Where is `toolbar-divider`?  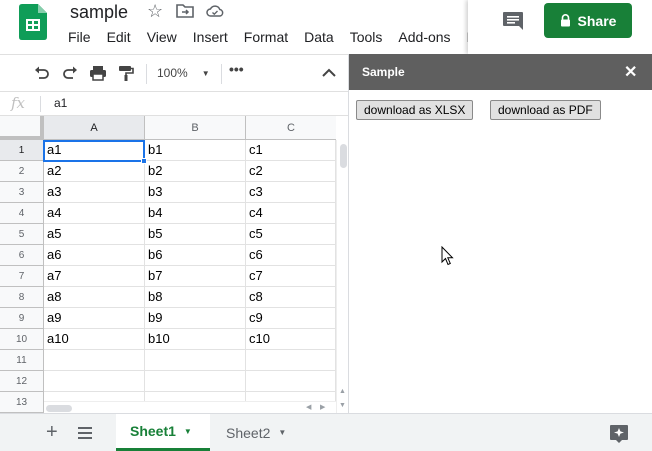
toolbar-divider is located at coordinates (221, 74).